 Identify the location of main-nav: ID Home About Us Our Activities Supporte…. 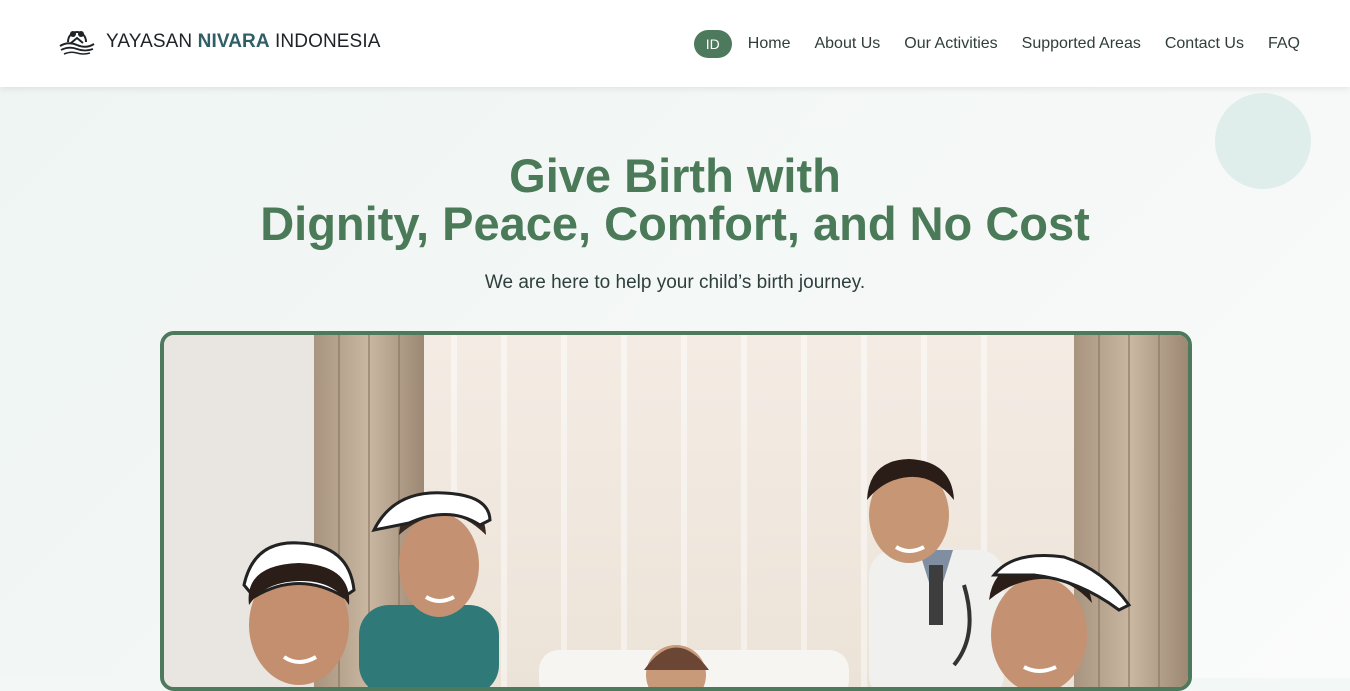
(996, 44).